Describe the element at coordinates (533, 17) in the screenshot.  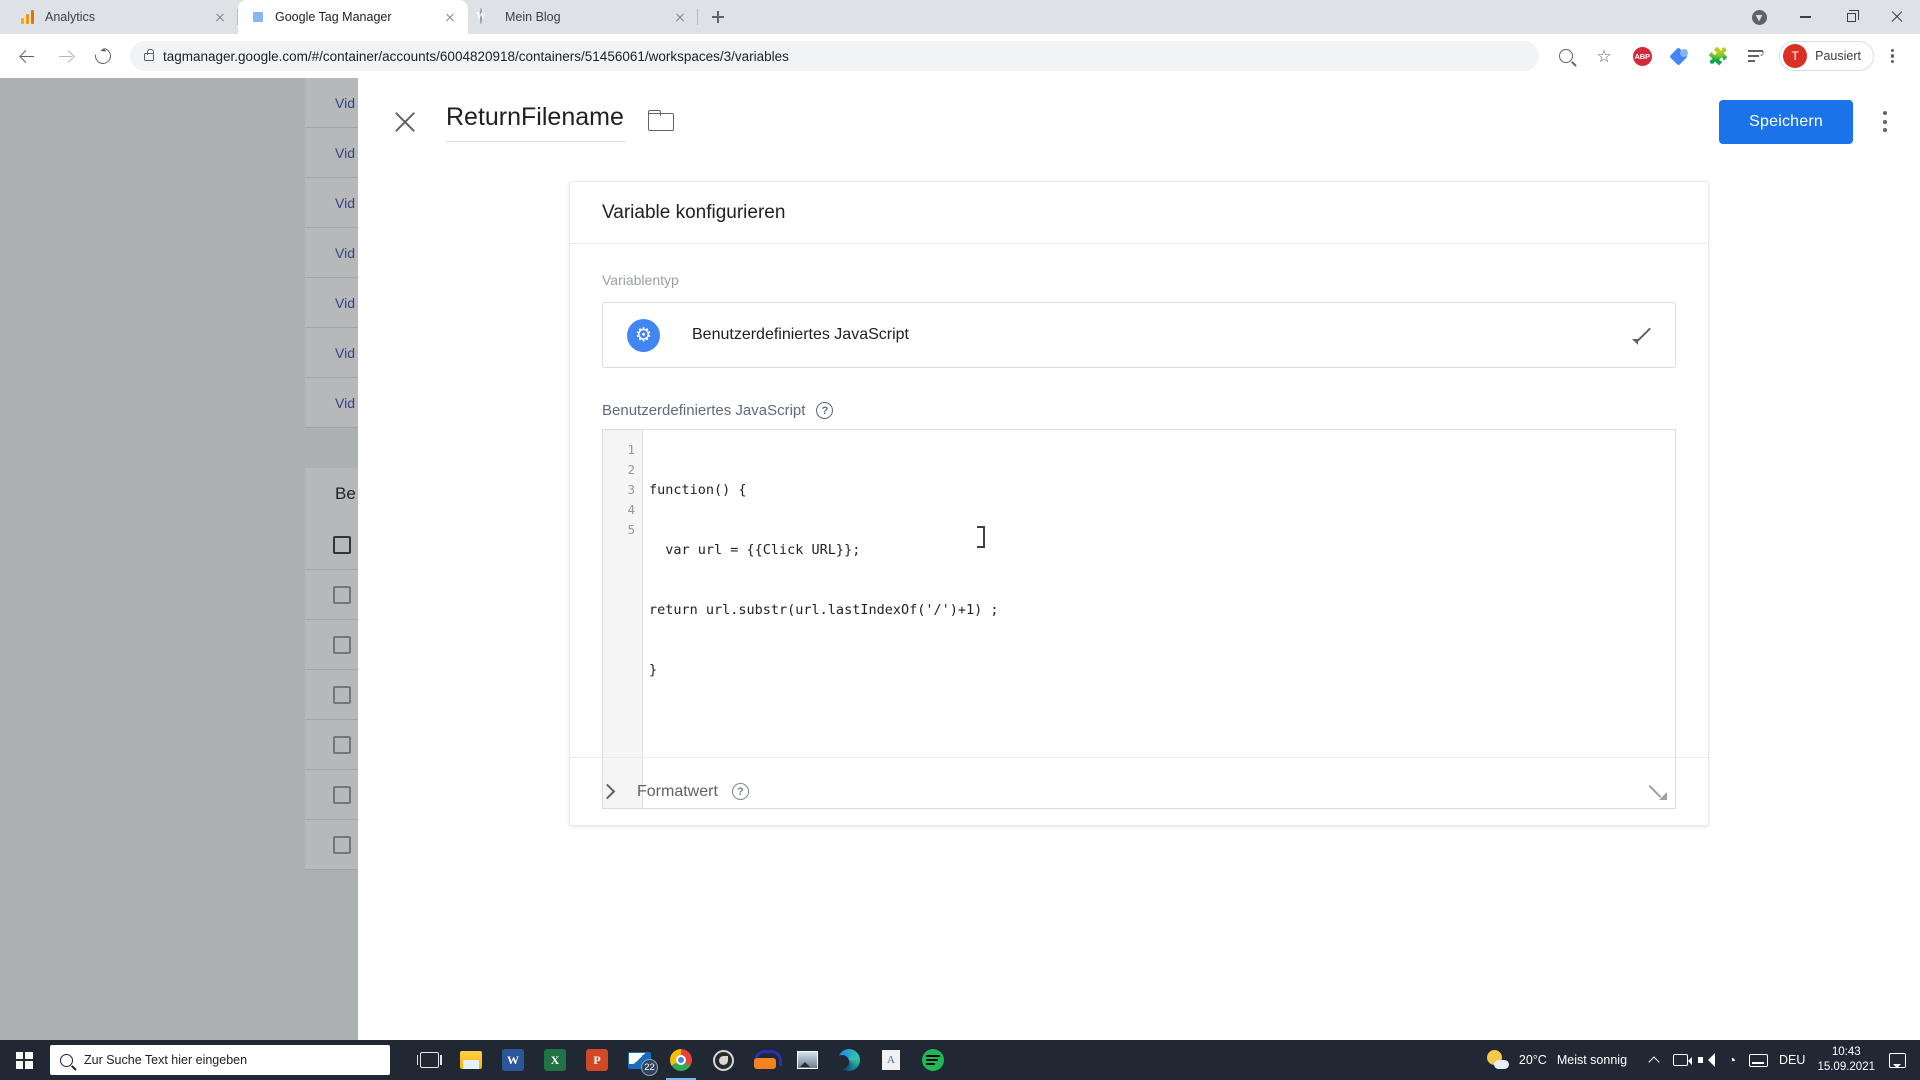
I see `tab-label: Mein Blog` at that location.